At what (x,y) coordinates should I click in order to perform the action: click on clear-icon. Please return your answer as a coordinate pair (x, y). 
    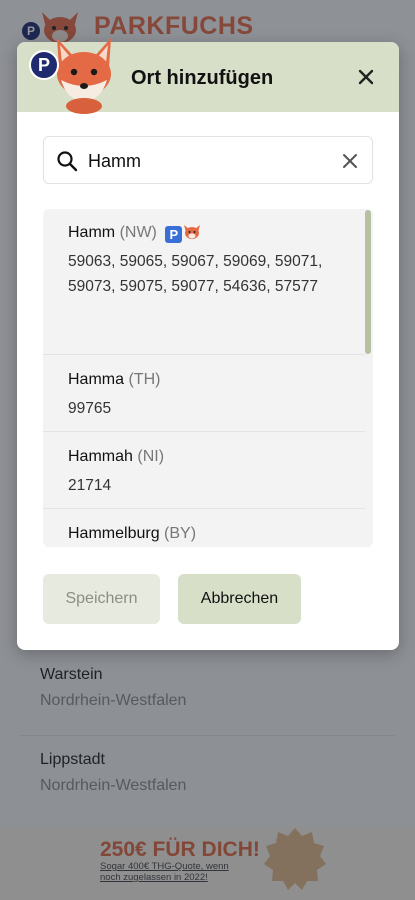
    Looking at the image, I should click on (350, 161).